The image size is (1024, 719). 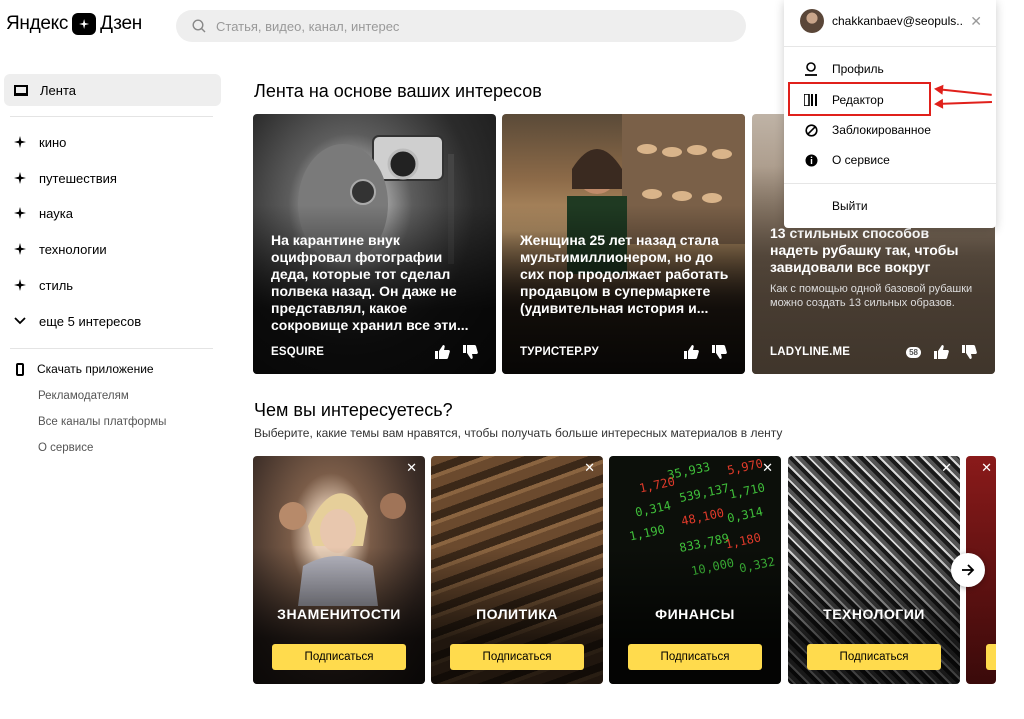 I want to click on sidebar-item-label: Лента, so click(x=58, y=90).